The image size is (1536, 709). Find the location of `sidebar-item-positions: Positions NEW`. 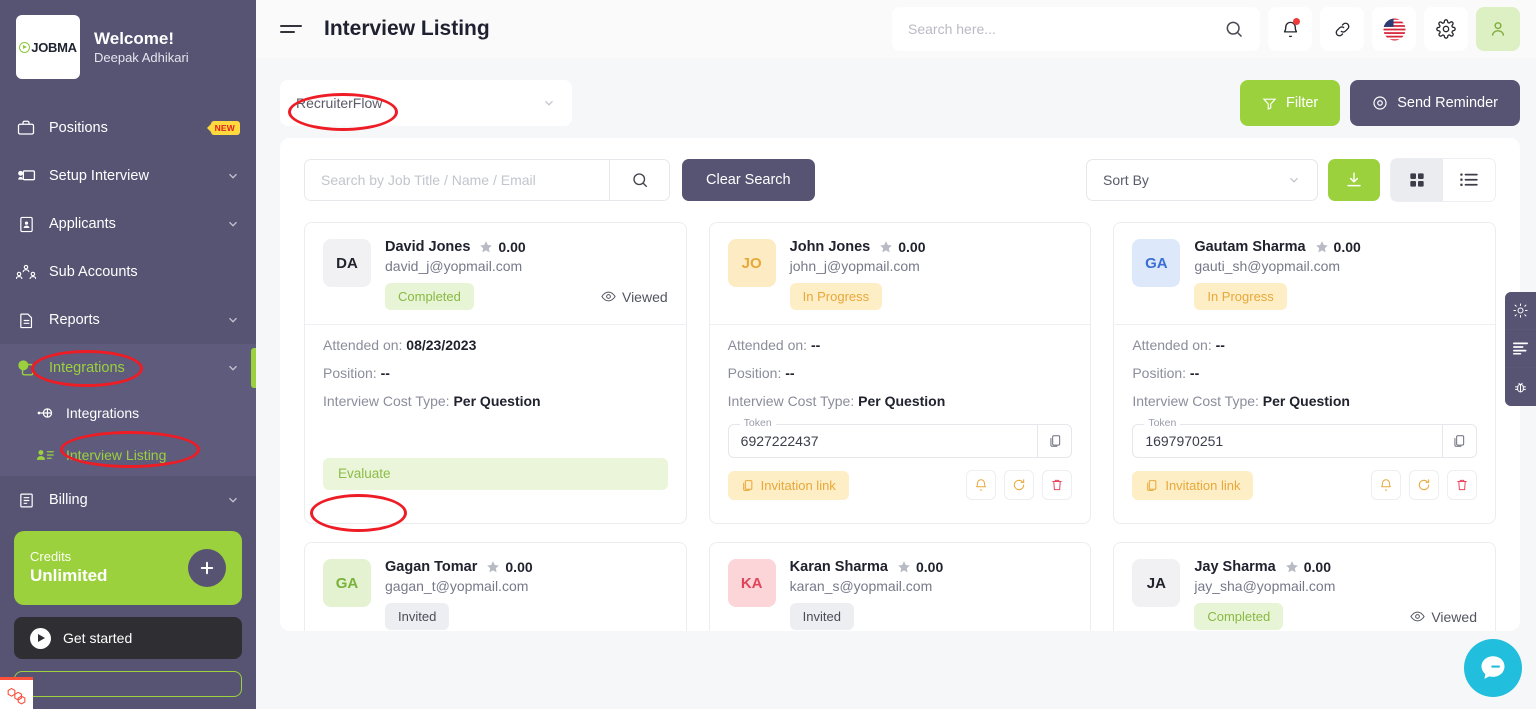

sidebar-item-positions: Positions NEW is located at coordinates (128, 128).